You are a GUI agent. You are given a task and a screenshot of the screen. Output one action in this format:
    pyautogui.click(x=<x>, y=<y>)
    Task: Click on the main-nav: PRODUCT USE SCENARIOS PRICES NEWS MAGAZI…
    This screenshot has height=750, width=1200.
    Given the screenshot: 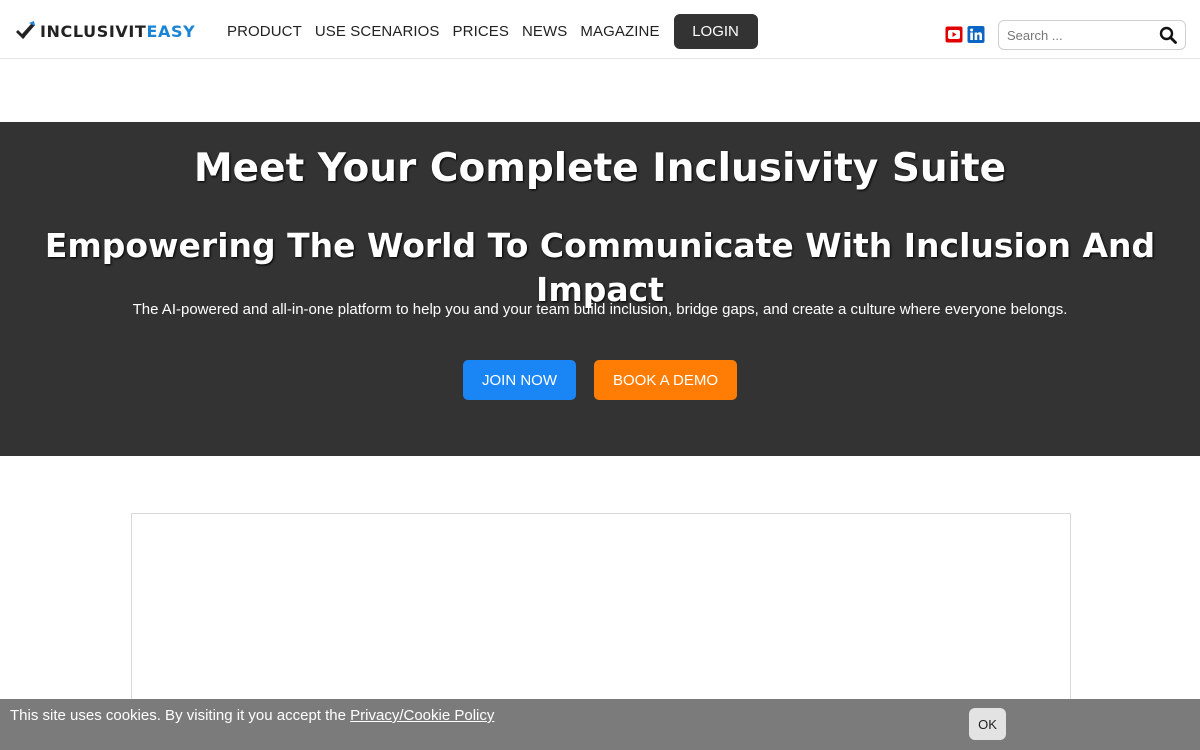 What is the action you would take?
    pyautogui.click(x=492, y=31)
    